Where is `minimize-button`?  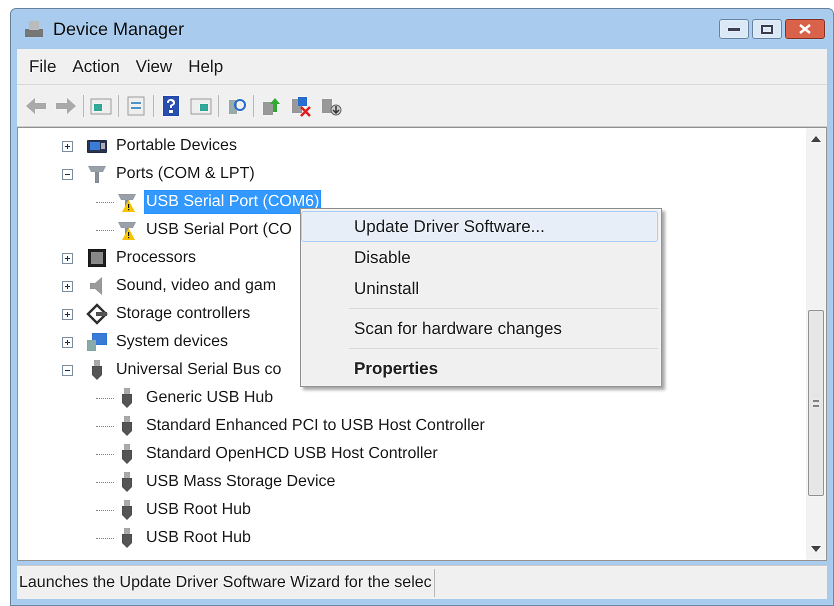
minimize-button is located at coordinates (734, 29).